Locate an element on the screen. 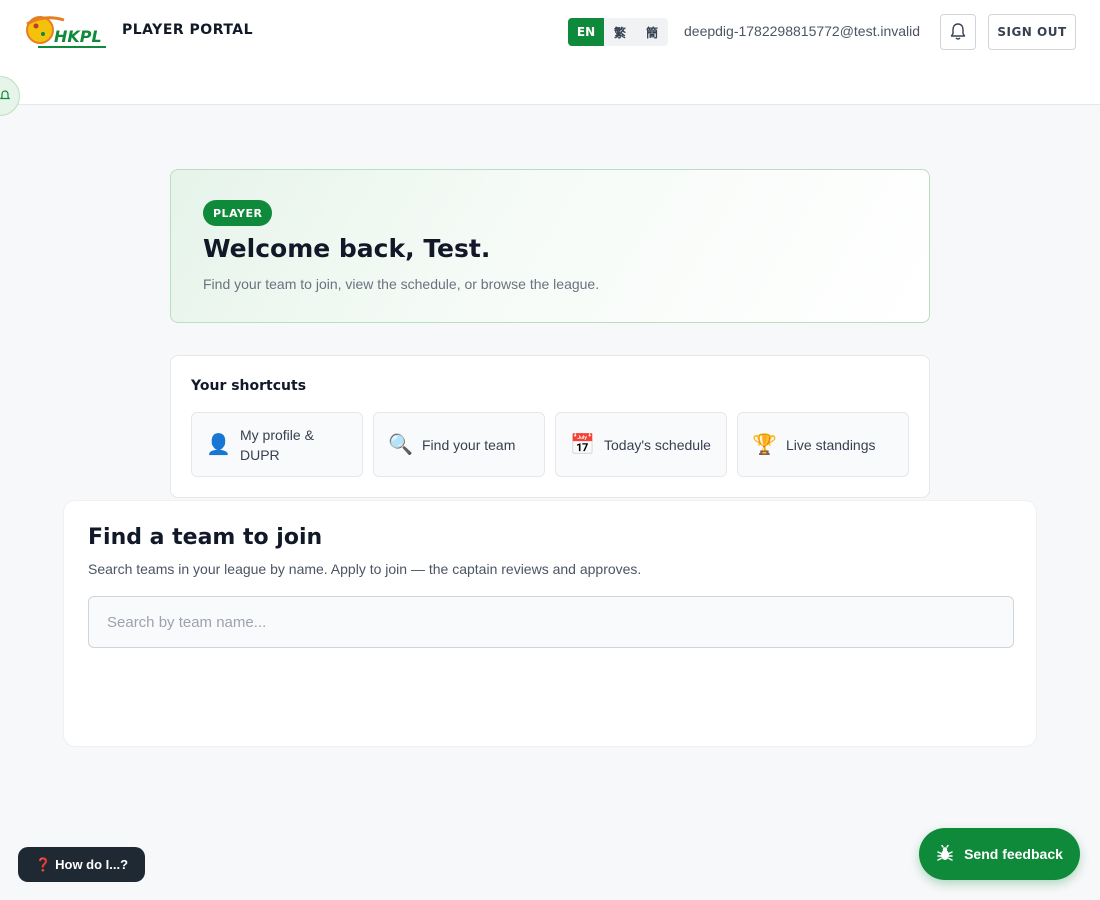  calendar-icon: 📅 is located at coordinates (582, 445).